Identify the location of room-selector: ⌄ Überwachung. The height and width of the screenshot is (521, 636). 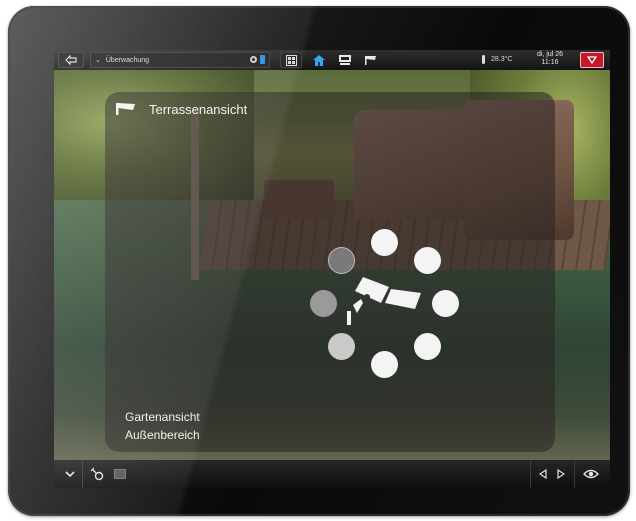
(180, 60).